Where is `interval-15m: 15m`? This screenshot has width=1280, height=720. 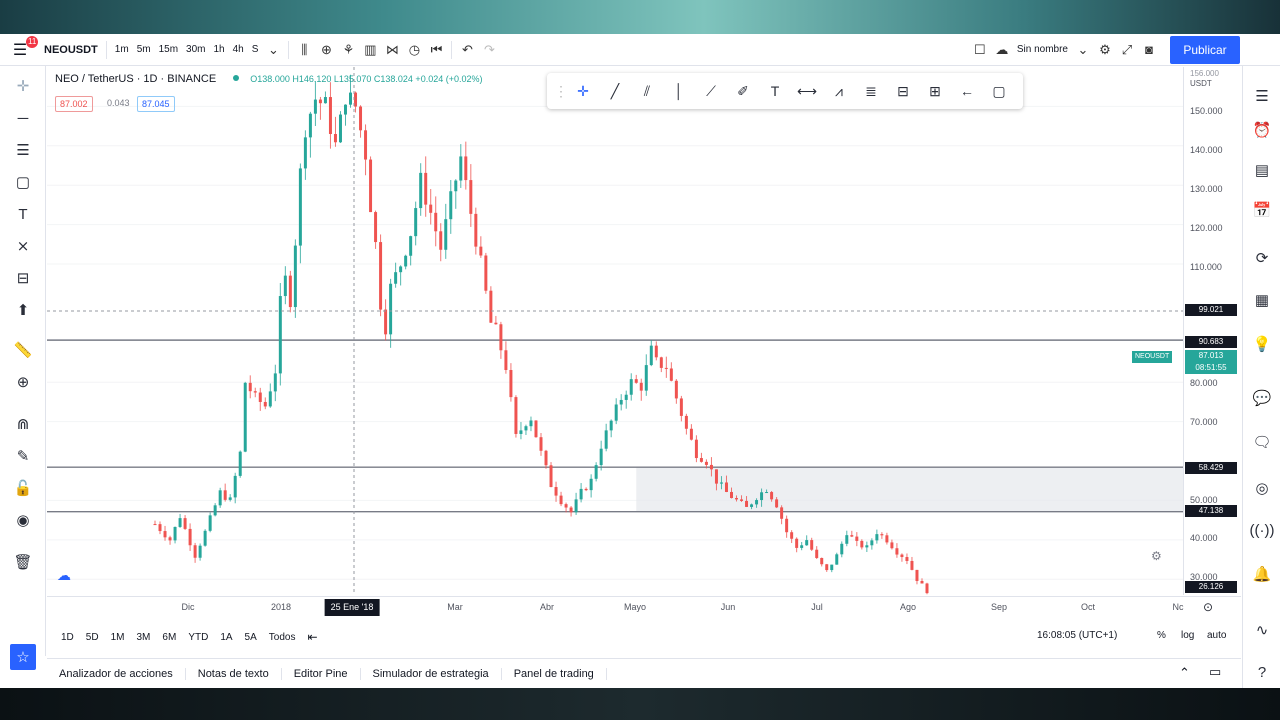 interval-15m: 15m is located at coordinates (168, 49).